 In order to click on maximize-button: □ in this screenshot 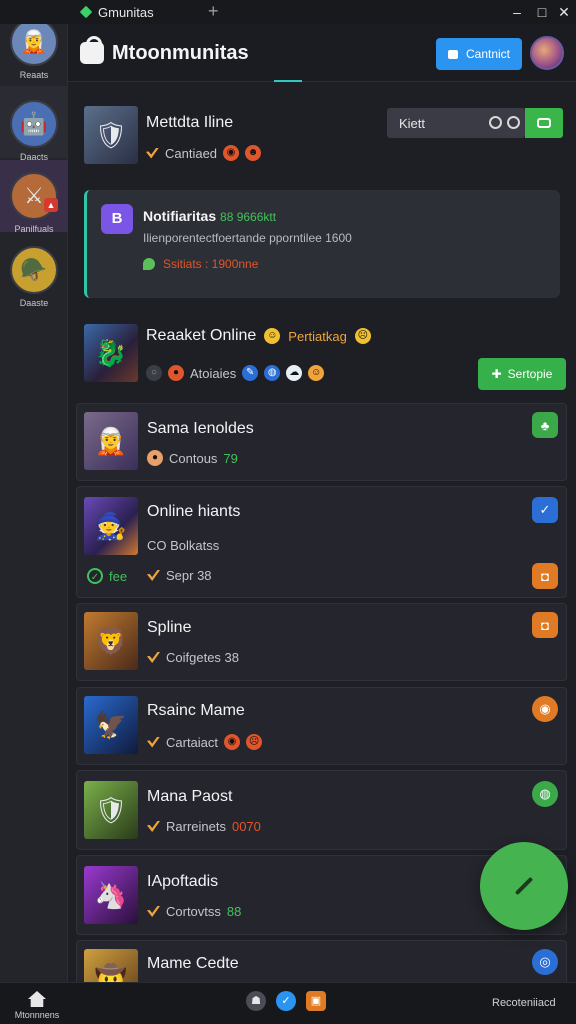, I will do `click(542, 12)`.